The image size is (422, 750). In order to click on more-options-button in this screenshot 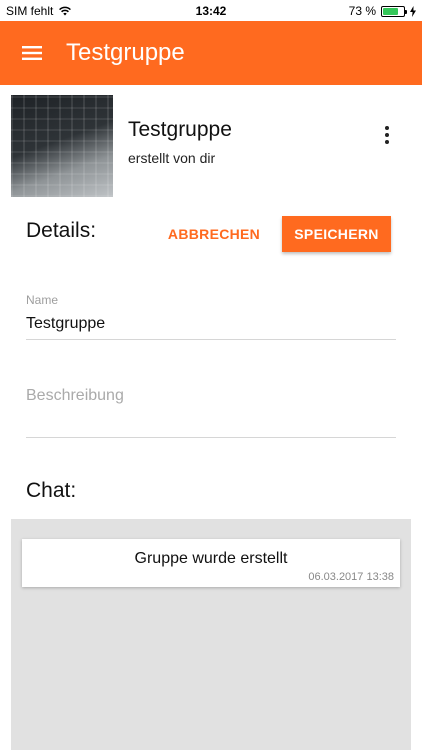, I will do `click(387, 135)`.